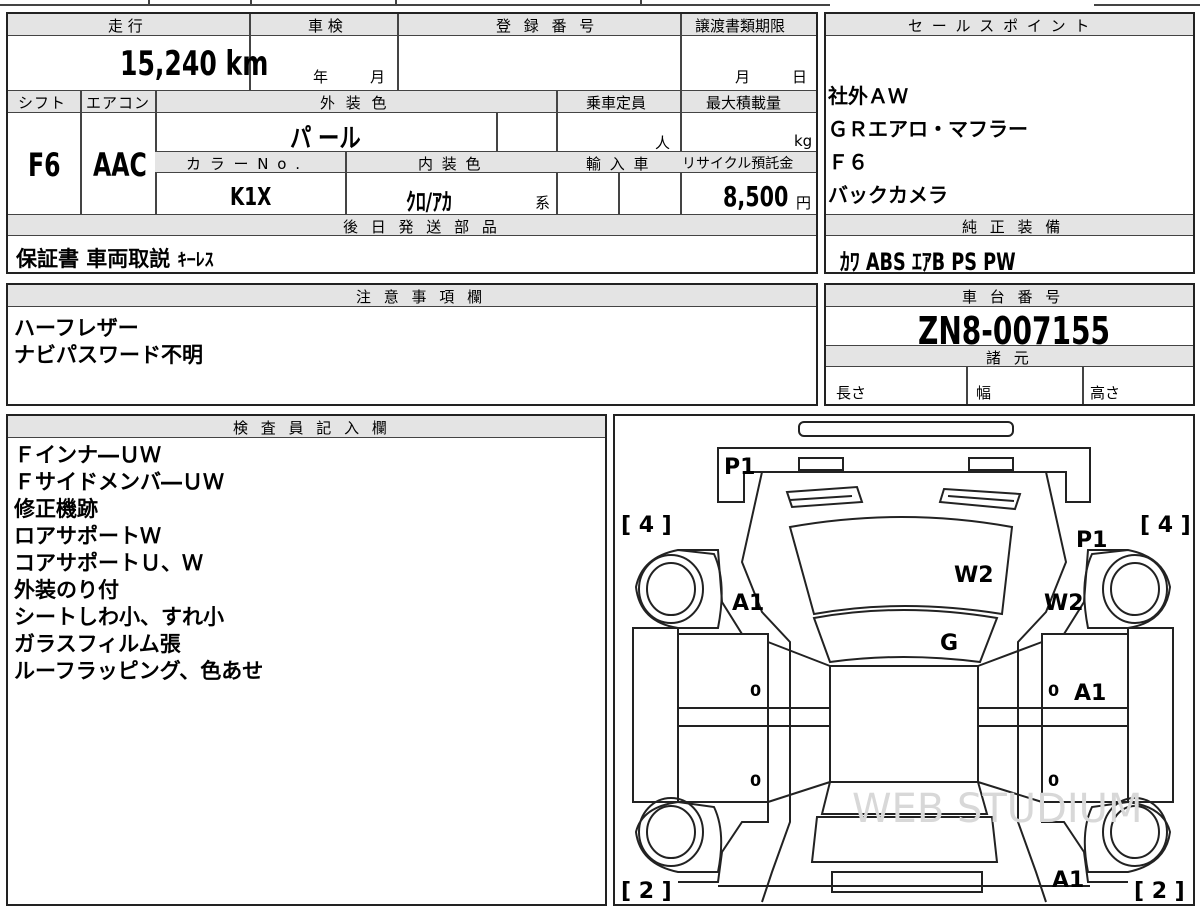  Describe the element at coordinates (429, 202) in the screenshot. I see `interior-color-value: ｸﾛ/ｱｶ` at that location.